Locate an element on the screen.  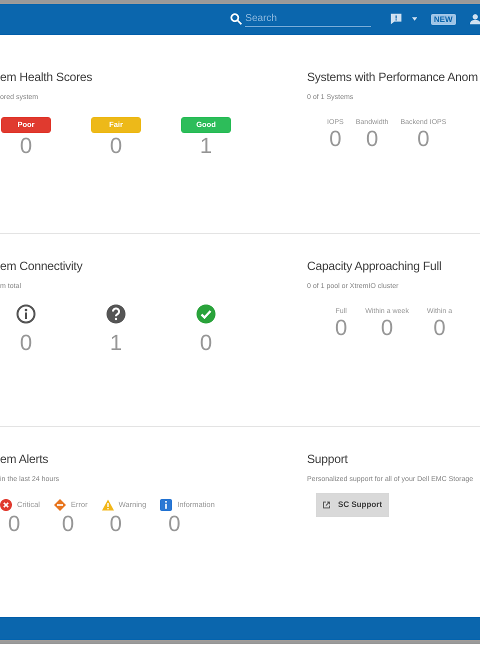
feedback-icon is located at coordinates (396, 19).